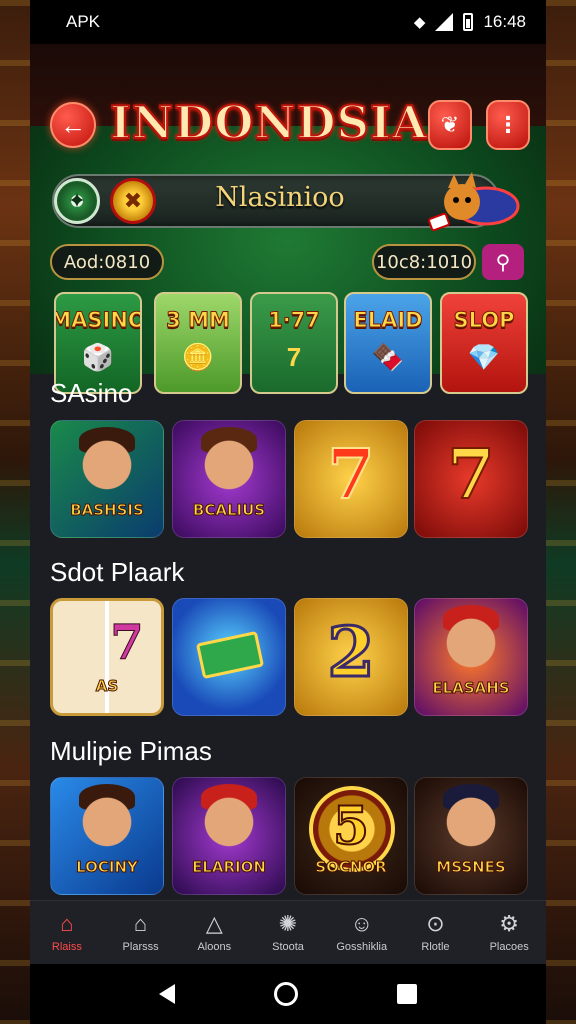 The height and width of the screenshot is (1024, 576). I want to click on mascot-icon, so click(474, 202).